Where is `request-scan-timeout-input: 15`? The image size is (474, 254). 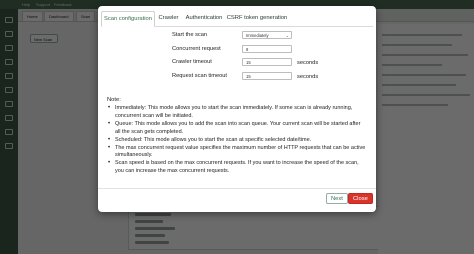
request-scan-timeout-input: 15 is located at coordinates (267, 76).